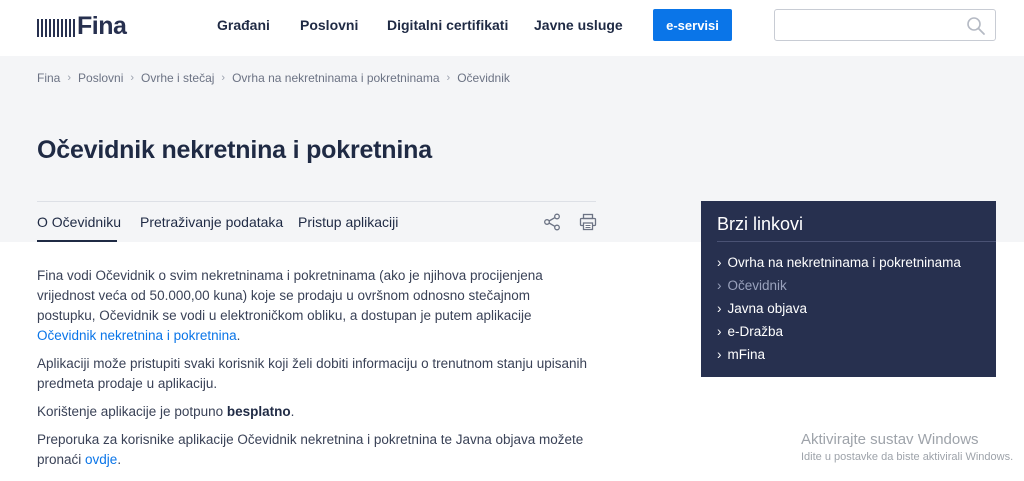 The image size is (1024, 481). I want to click on quick-link-e-drazba: › e-Dražba, so click(839, 333).